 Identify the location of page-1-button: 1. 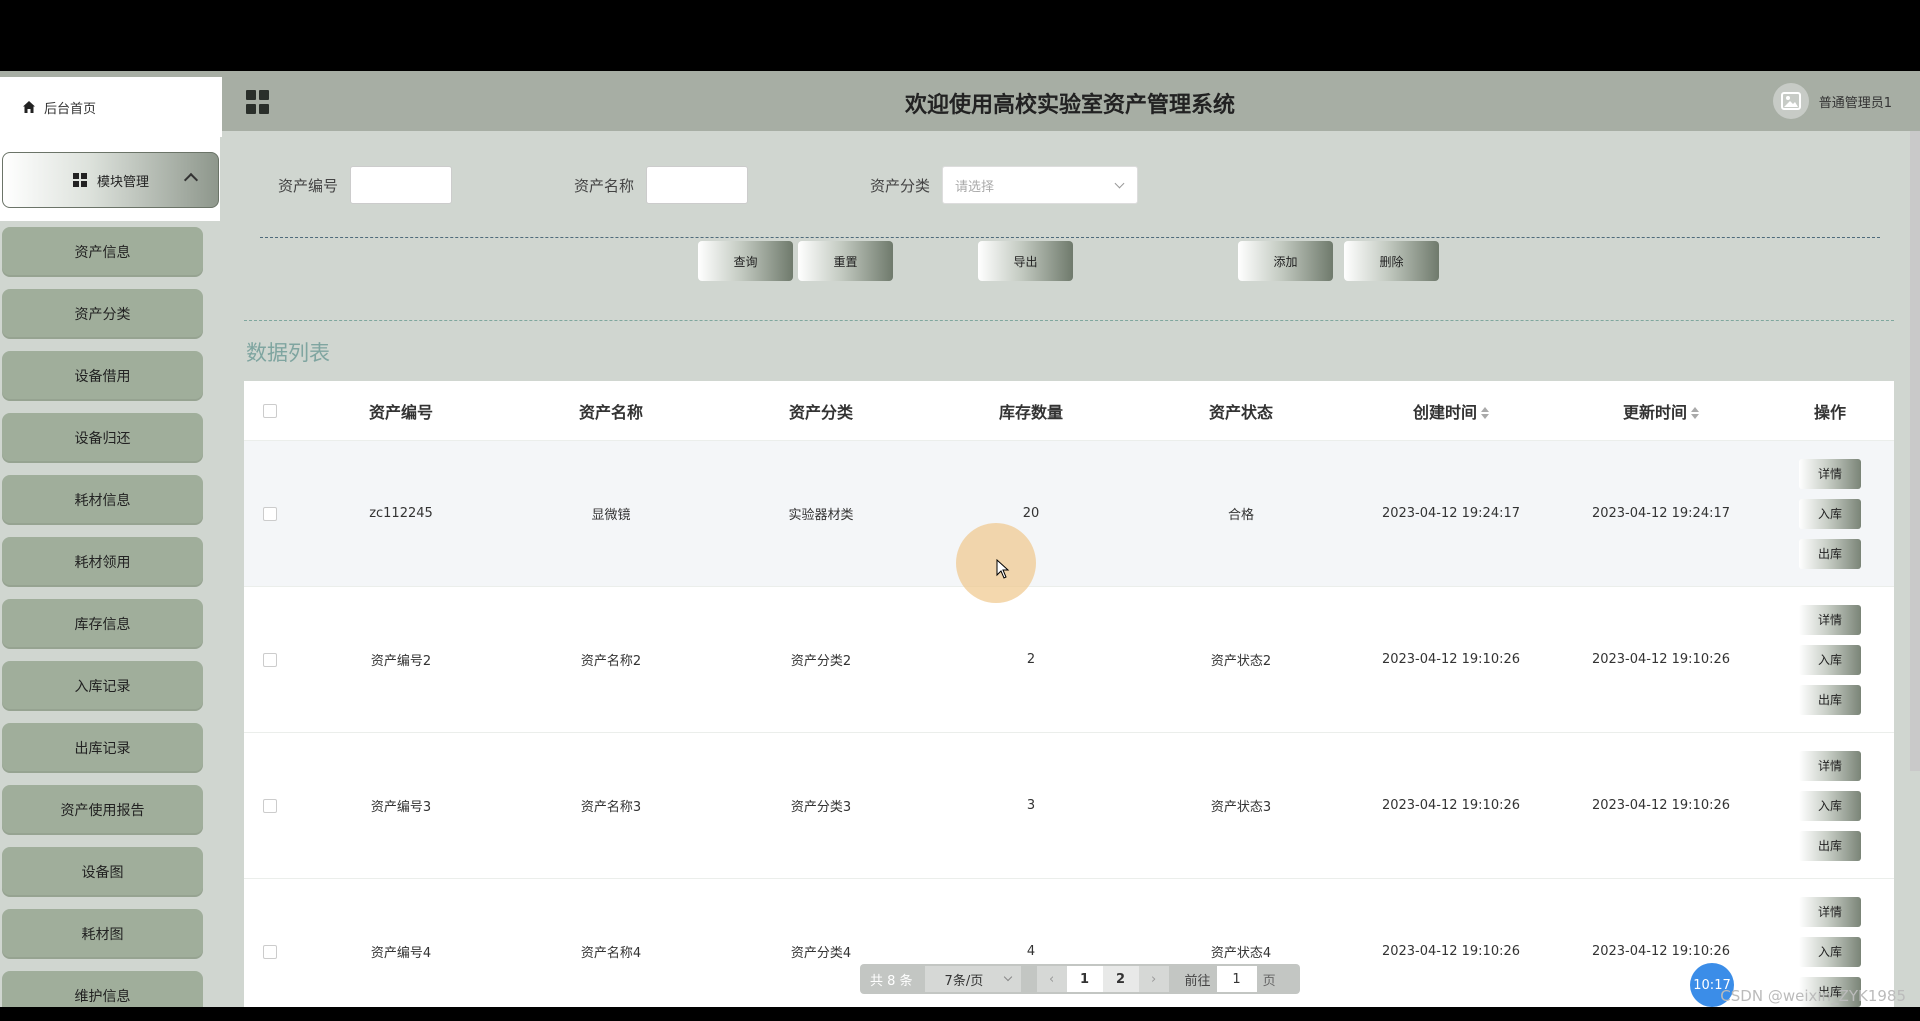
(1084, 979).